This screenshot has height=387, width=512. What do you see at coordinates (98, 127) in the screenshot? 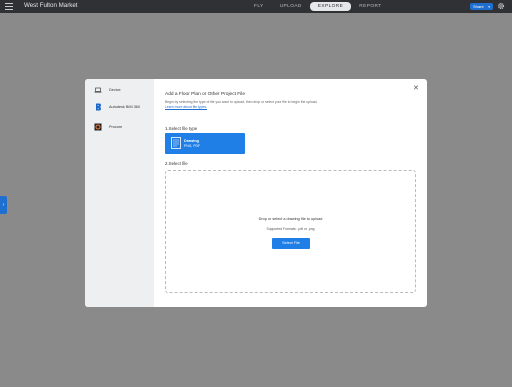
I see `procore-logo-icon` at bounding box center [98, 127].